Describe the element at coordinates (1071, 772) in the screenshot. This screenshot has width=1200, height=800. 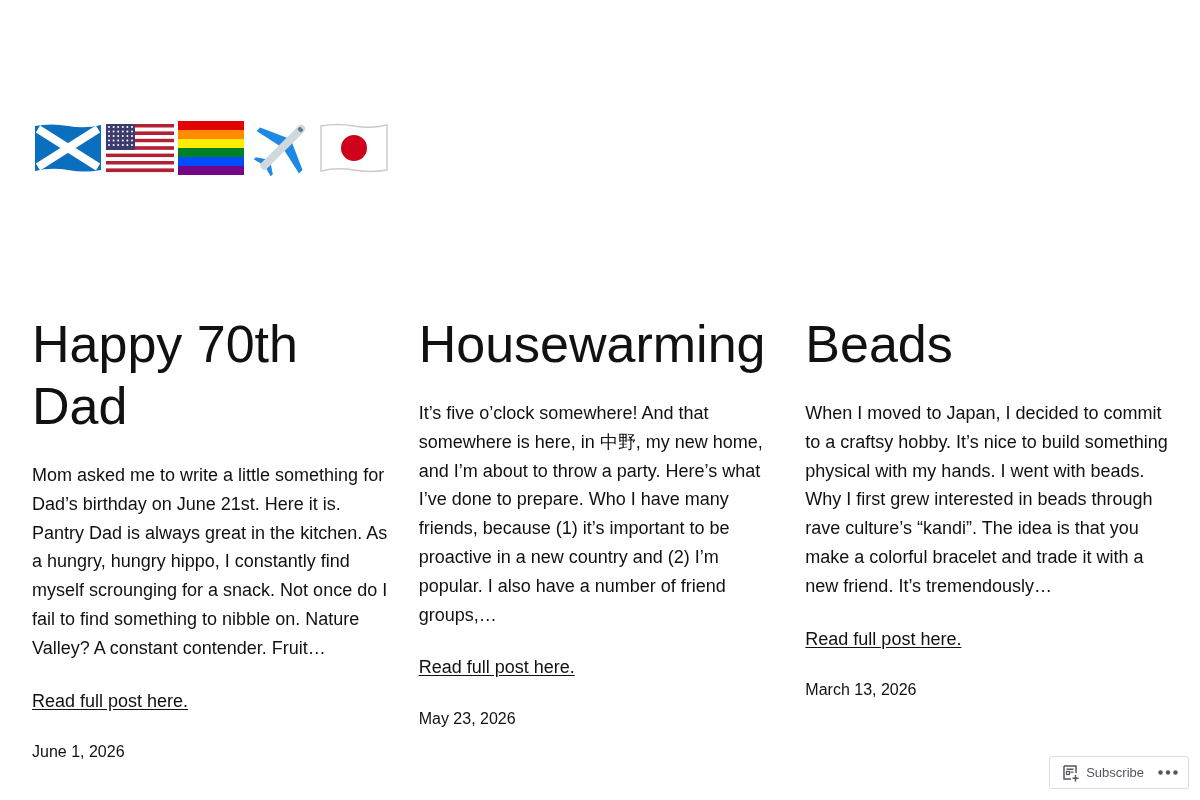
I see `reader-plus-icon` at that location.